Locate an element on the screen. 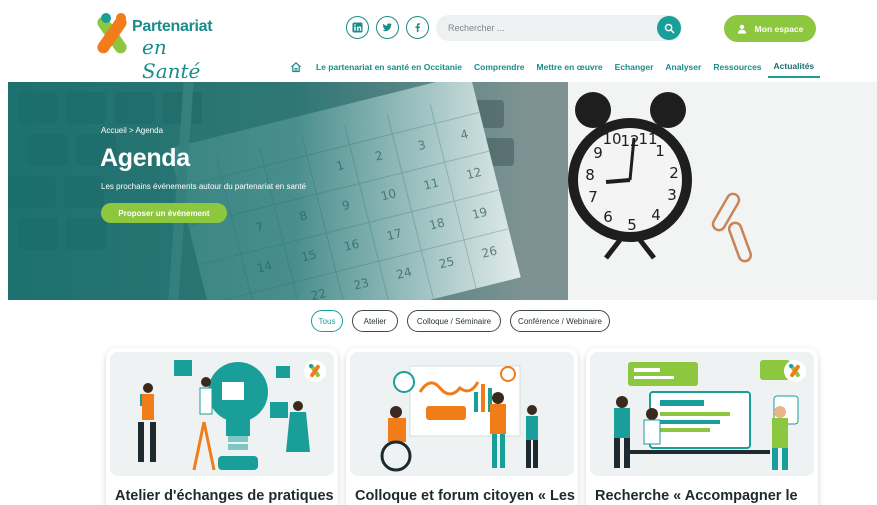 Image resolution: width=877 pixels, height=505 pixels. twitter-icon is located at coordinates (387, 27).